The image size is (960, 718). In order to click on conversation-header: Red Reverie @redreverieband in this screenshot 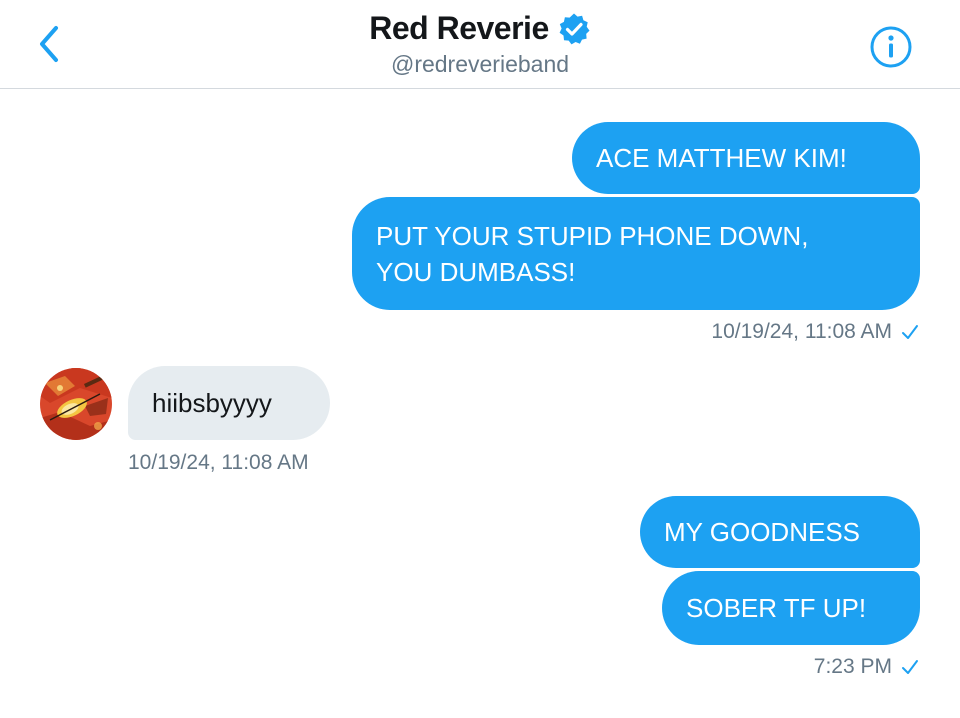, I will do `click(480, 44)`.